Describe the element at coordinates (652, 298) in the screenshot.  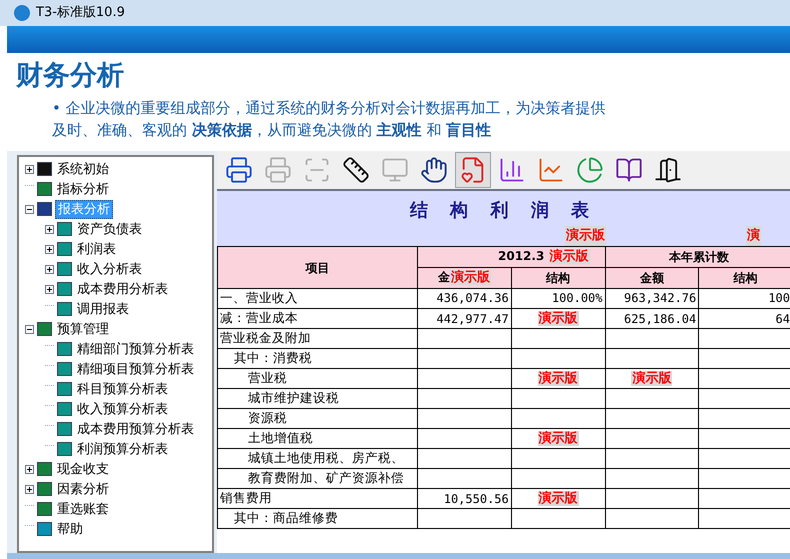
I see `table-cell: 963,342.76` at that location.